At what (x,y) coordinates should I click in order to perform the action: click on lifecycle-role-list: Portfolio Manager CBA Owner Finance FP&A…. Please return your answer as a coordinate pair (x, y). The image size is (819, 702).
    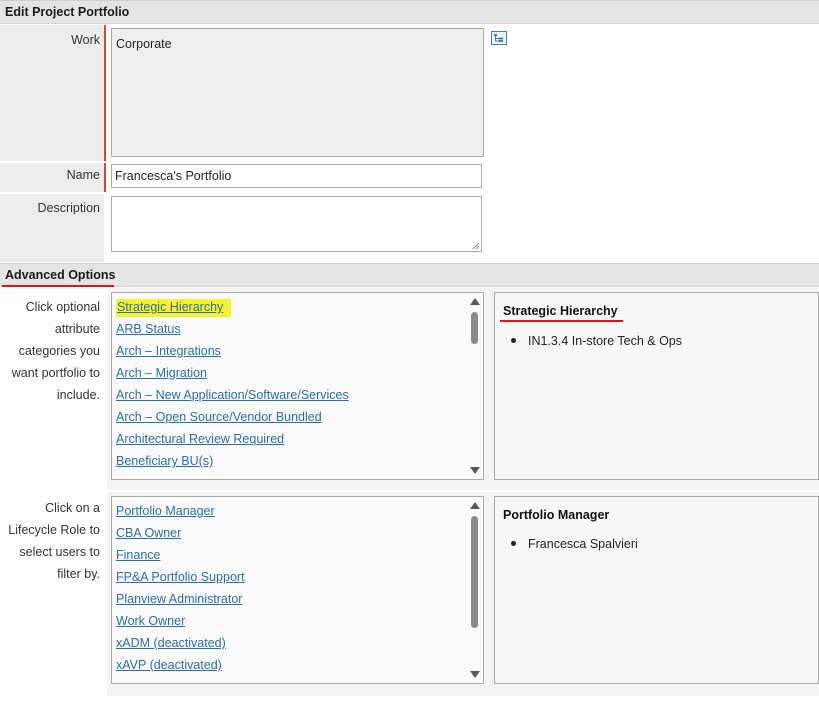
    Looking at the image, I should click on (297, 590).